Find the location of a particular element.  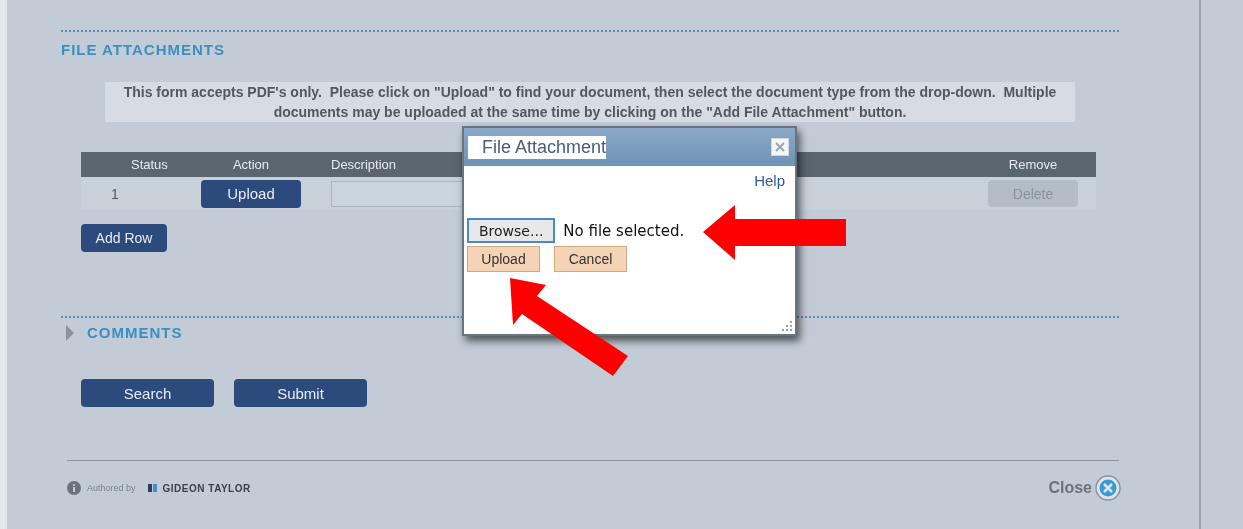

submit-button: Submit is located at coordinates (300, 393).